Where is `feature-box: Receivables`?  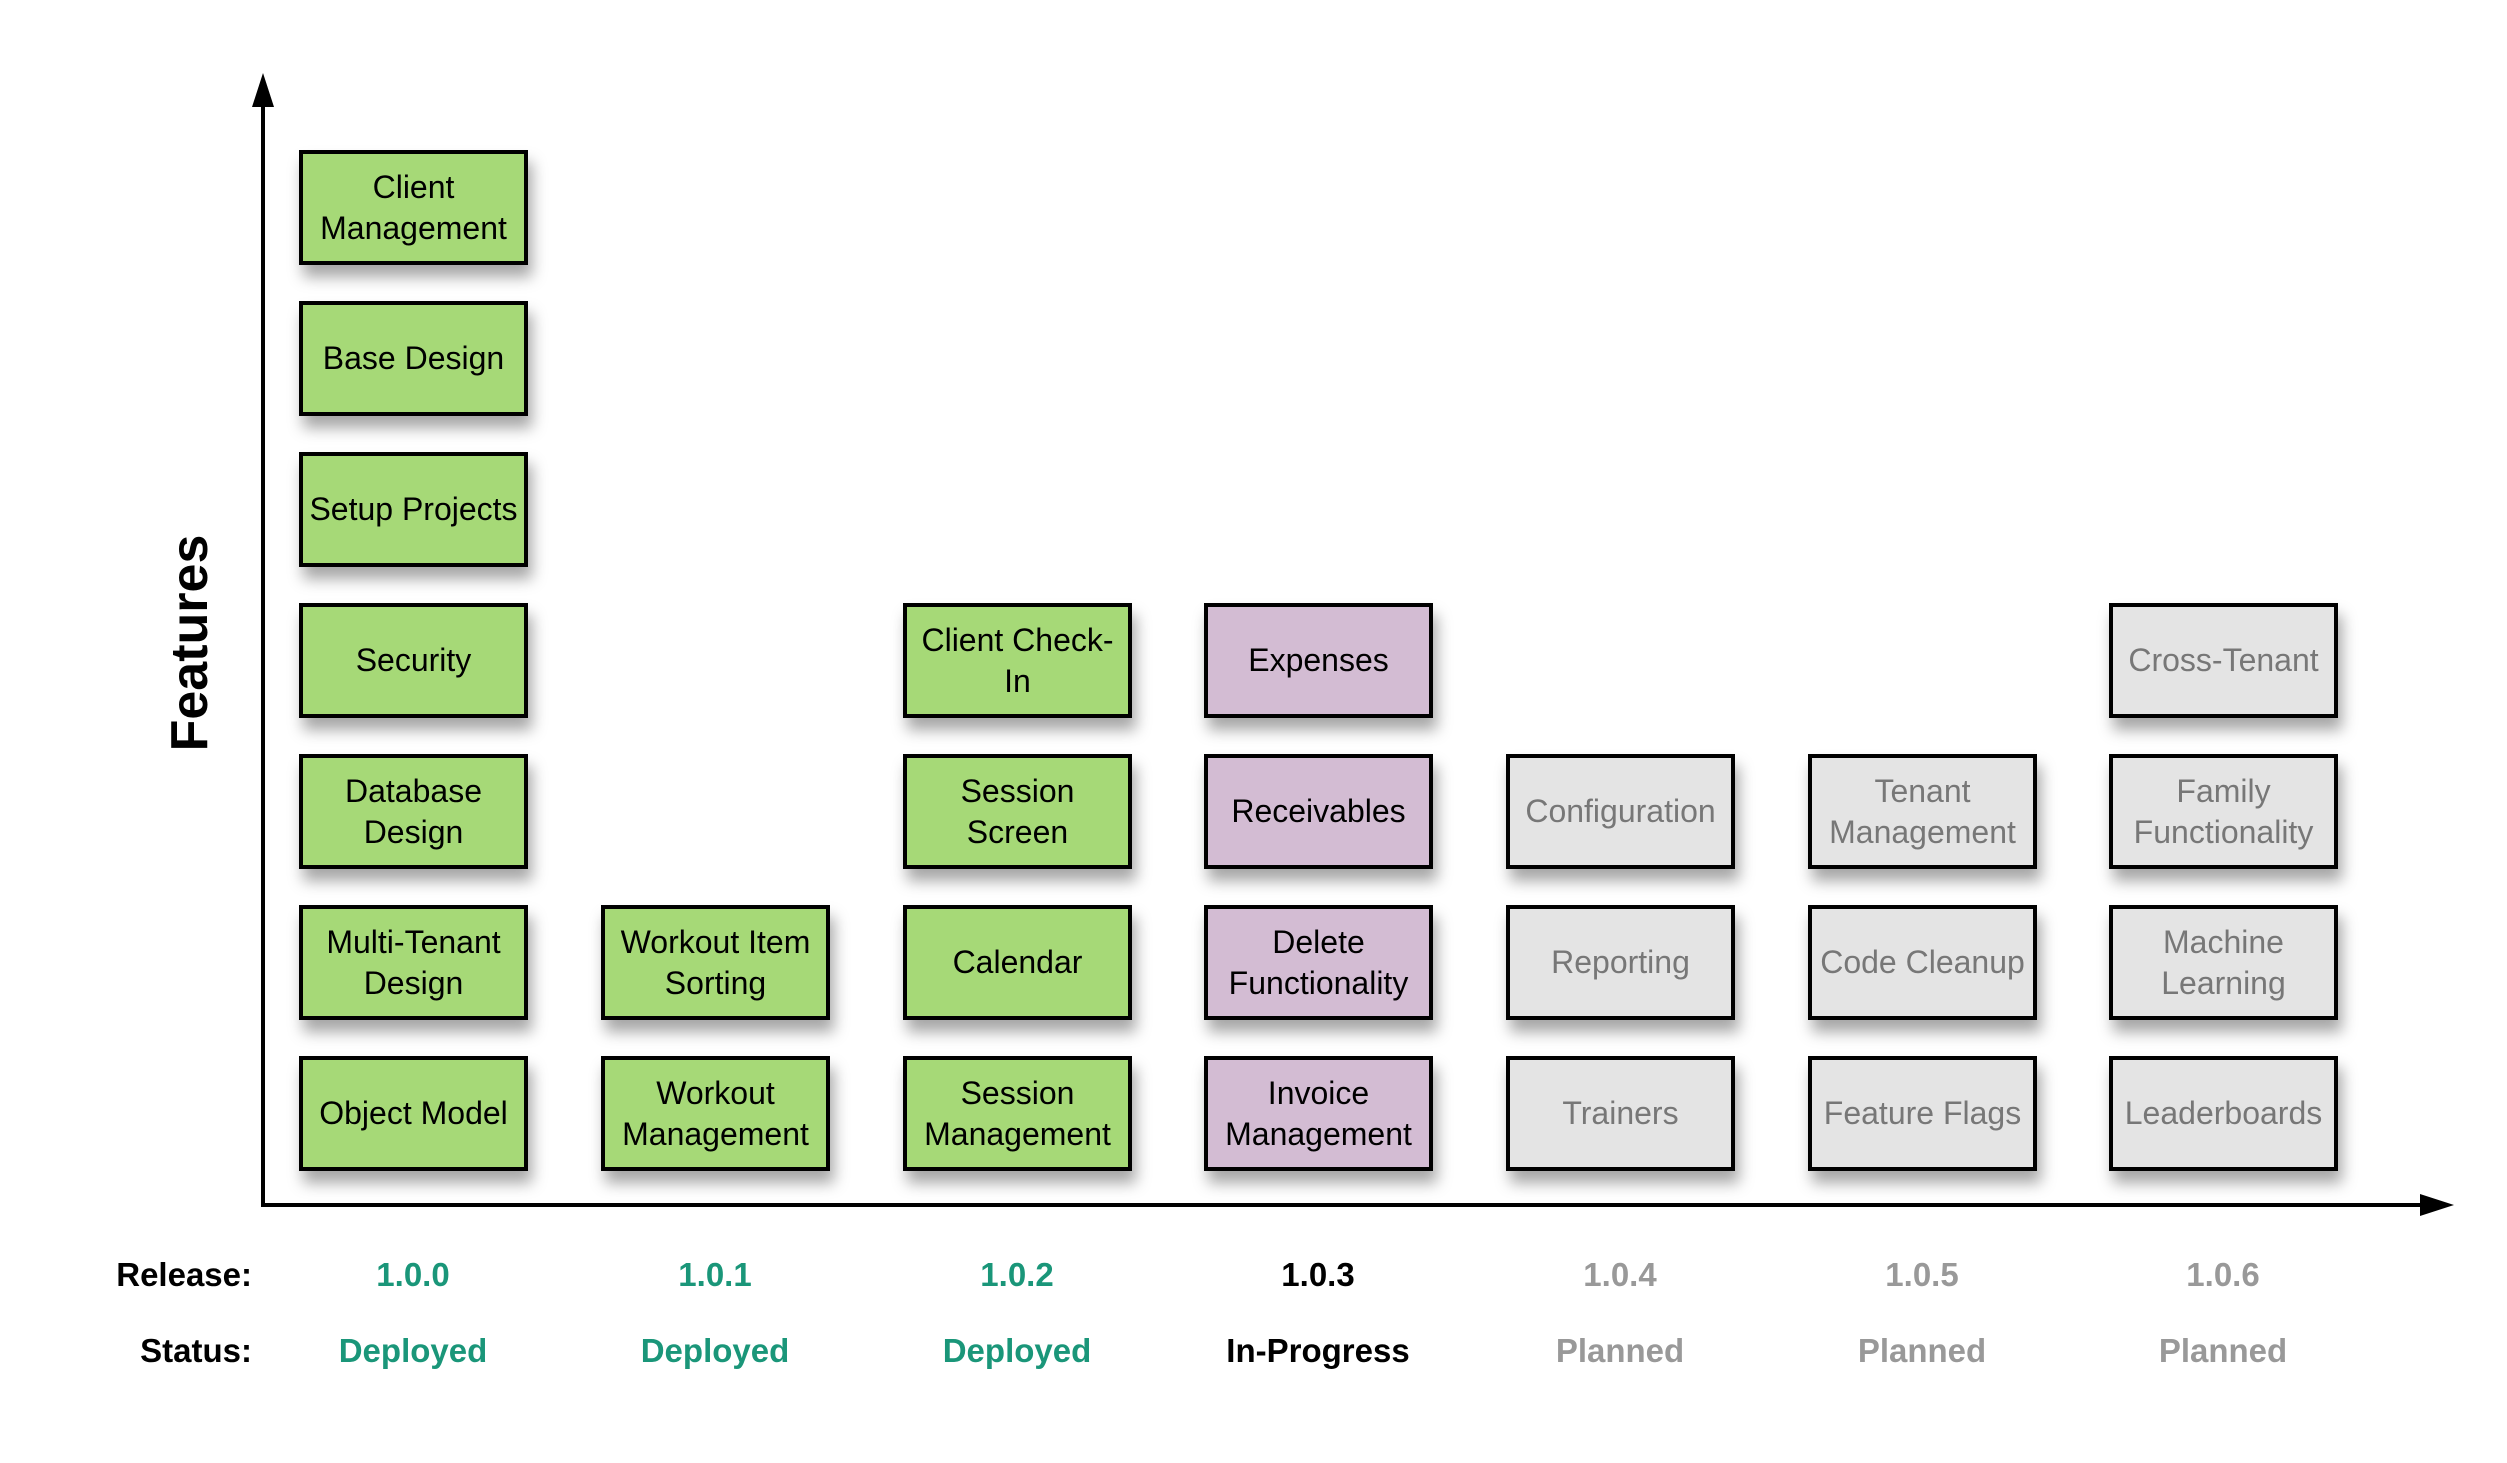
feature-box: Receivables is located at coordinates (1318, 811).